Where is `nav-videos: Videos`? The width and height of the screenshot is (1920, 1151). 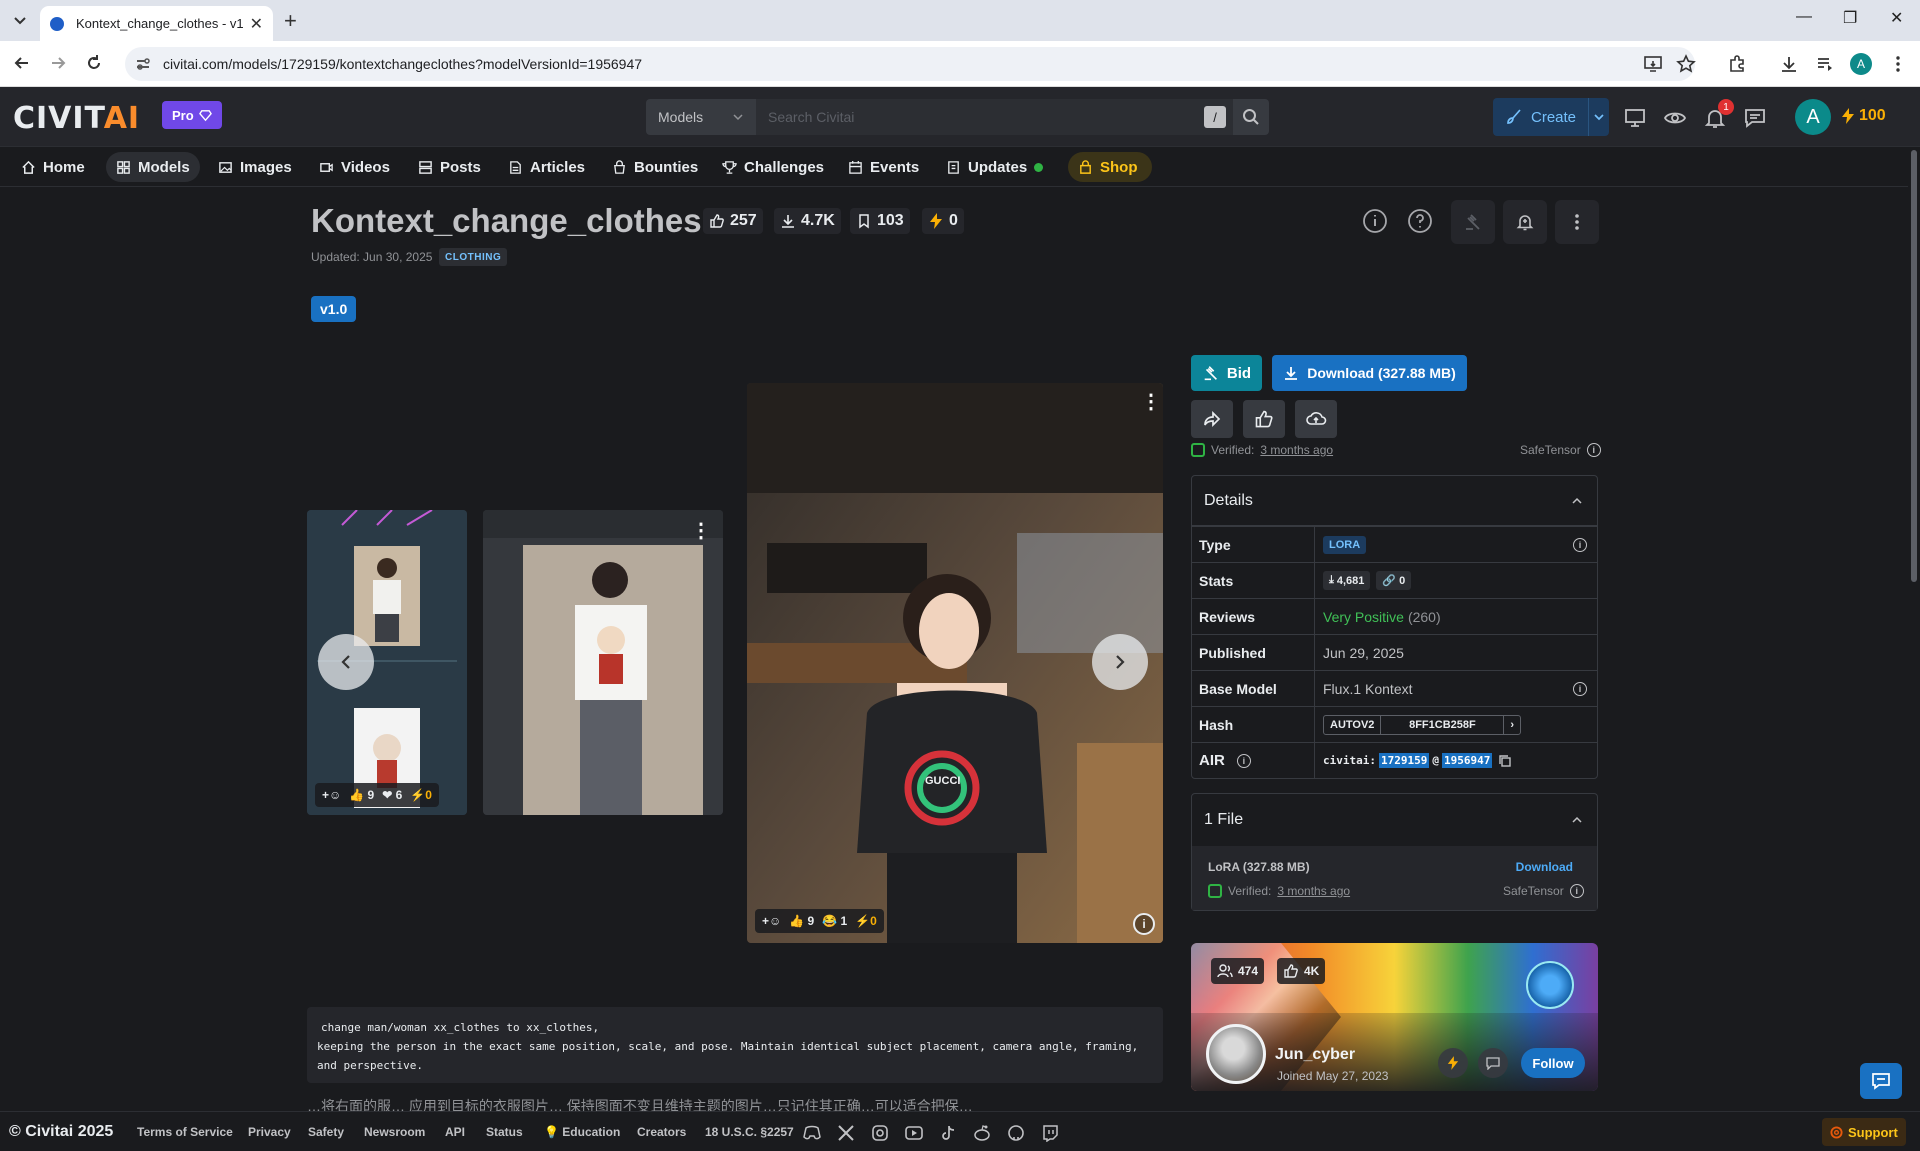 nav-videos: Videos is located at coordinates (354, 167).